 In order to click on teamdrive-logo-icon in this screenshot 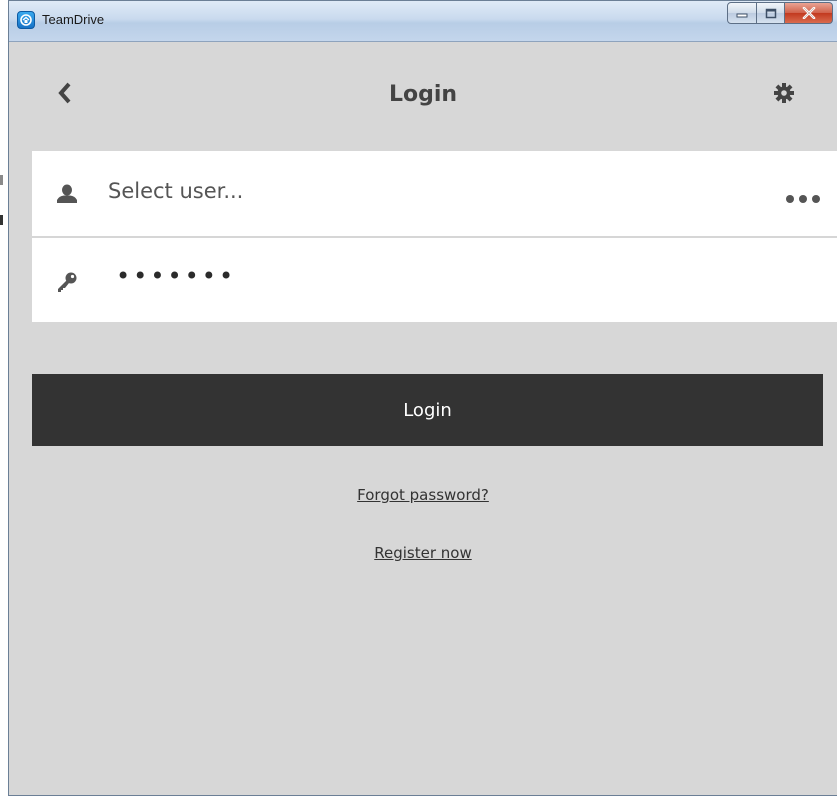, I will do `click(26, 20)`.